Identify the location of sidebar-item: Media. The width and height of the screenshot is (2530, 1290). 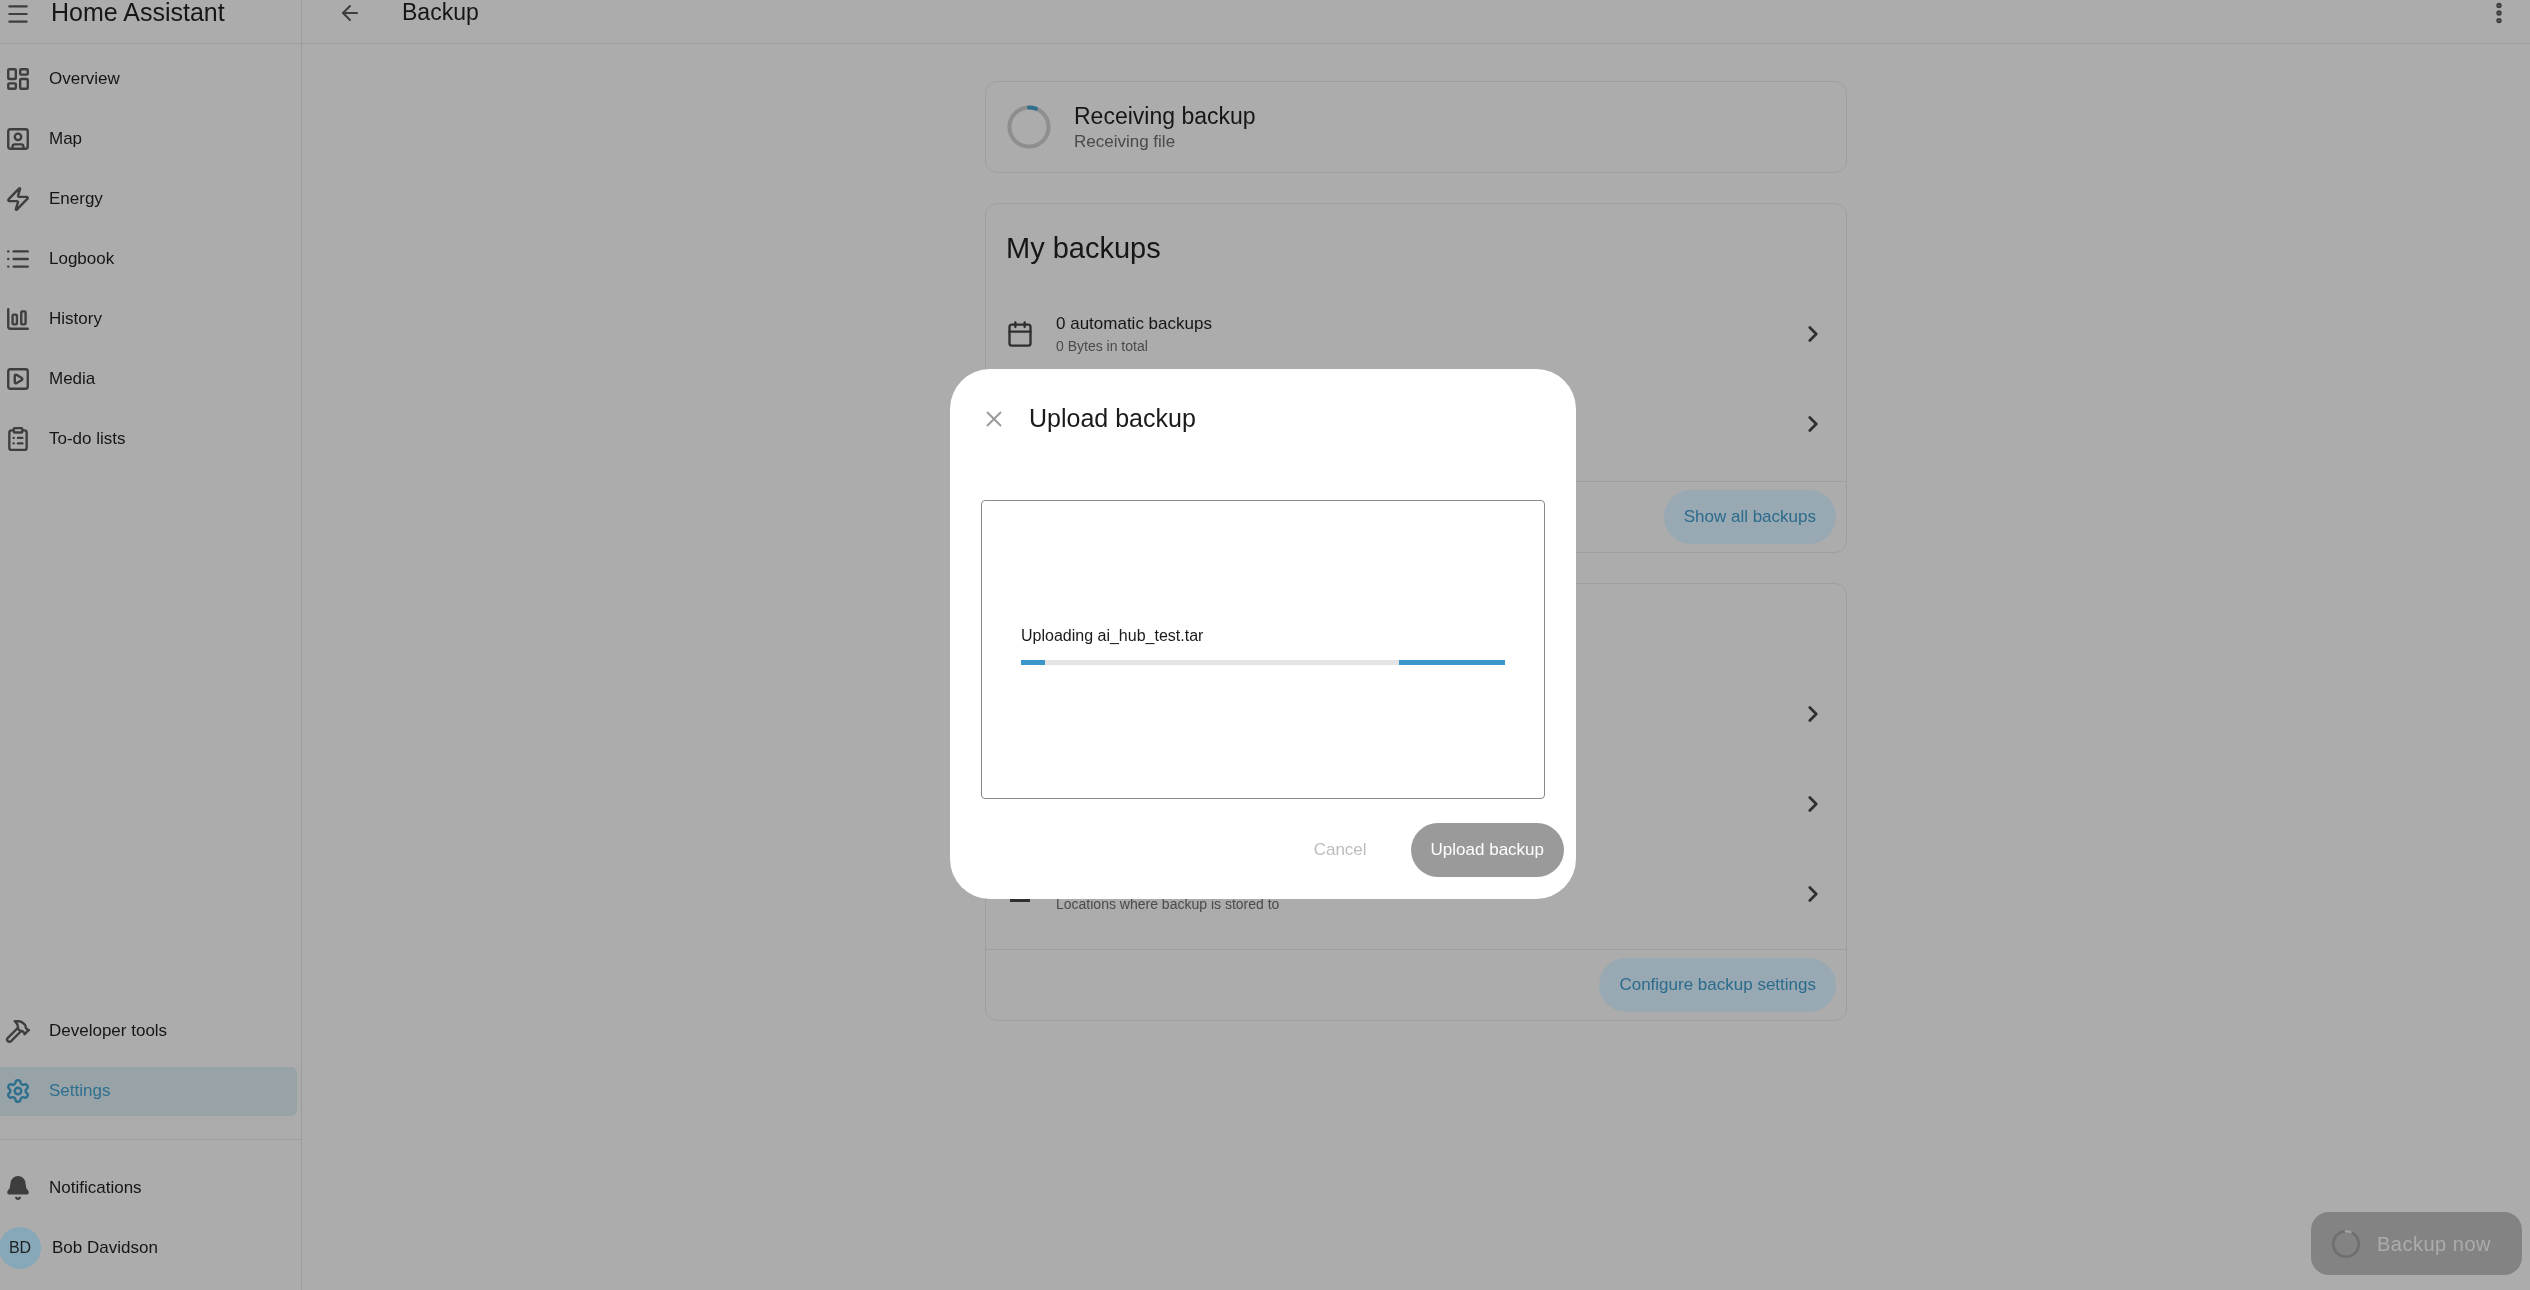
(148, 379).